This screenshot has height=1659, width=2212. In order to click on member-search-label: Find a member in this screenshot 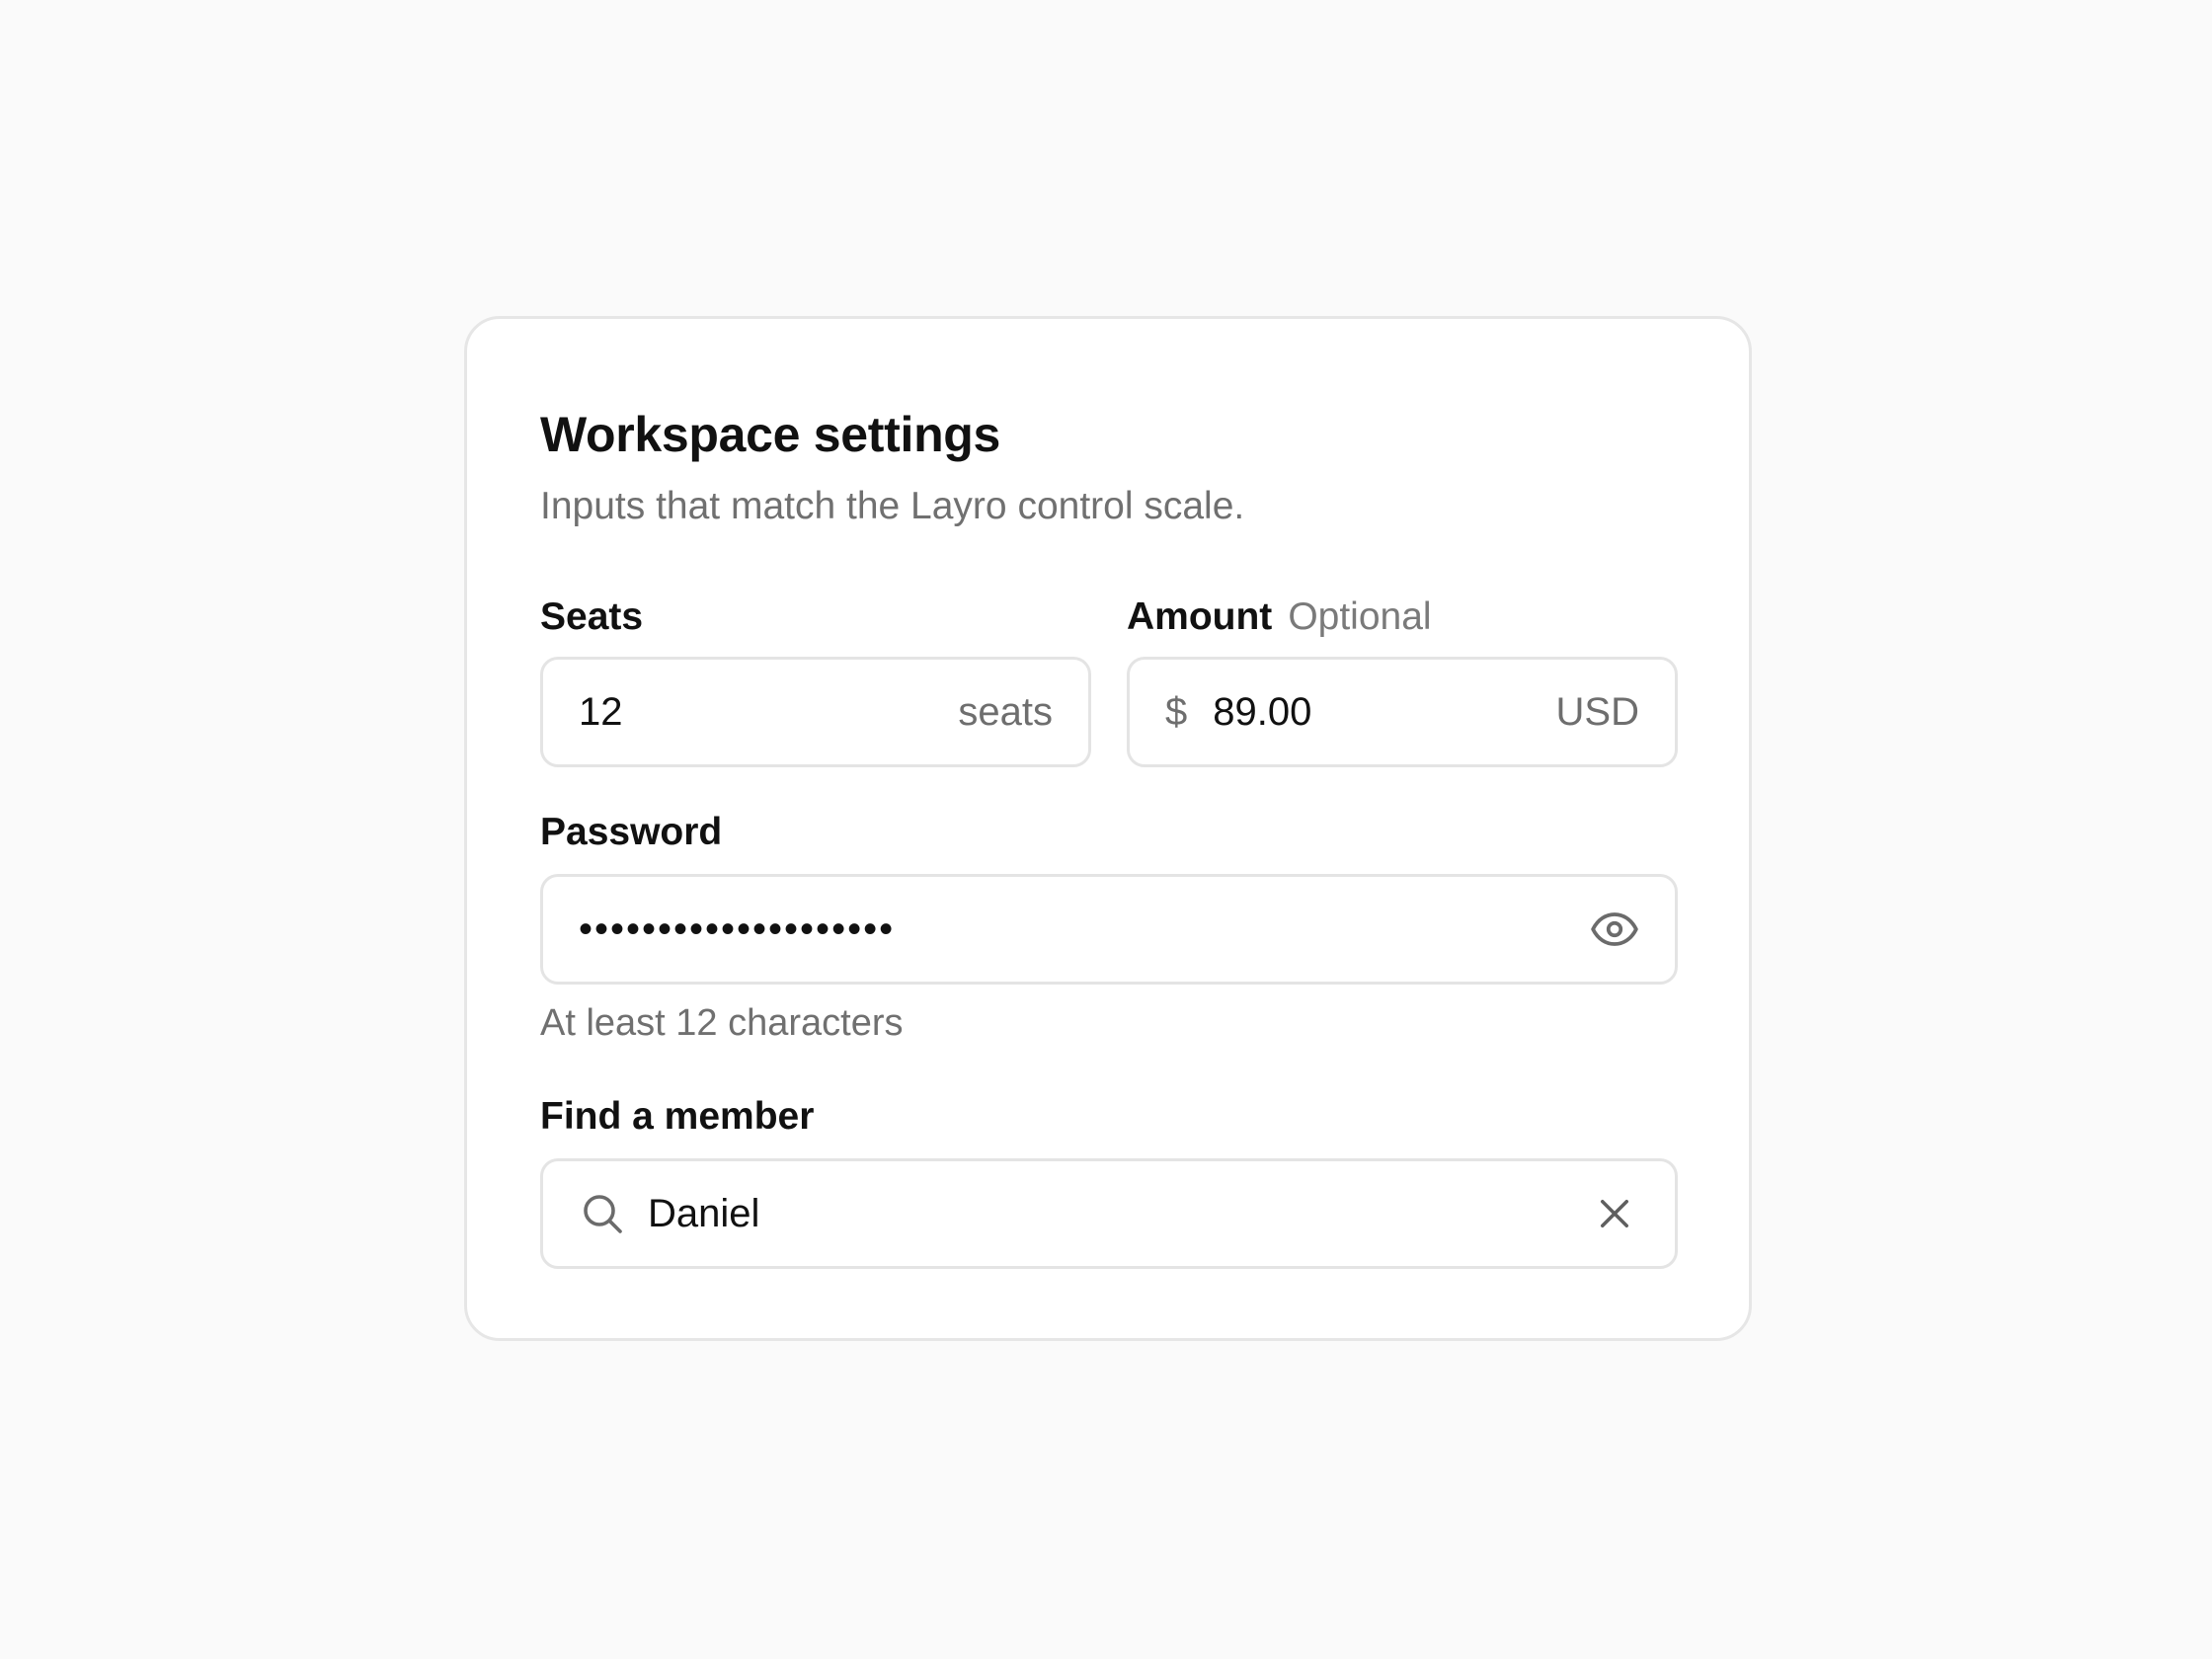, I will do `click(677, 1117)`.